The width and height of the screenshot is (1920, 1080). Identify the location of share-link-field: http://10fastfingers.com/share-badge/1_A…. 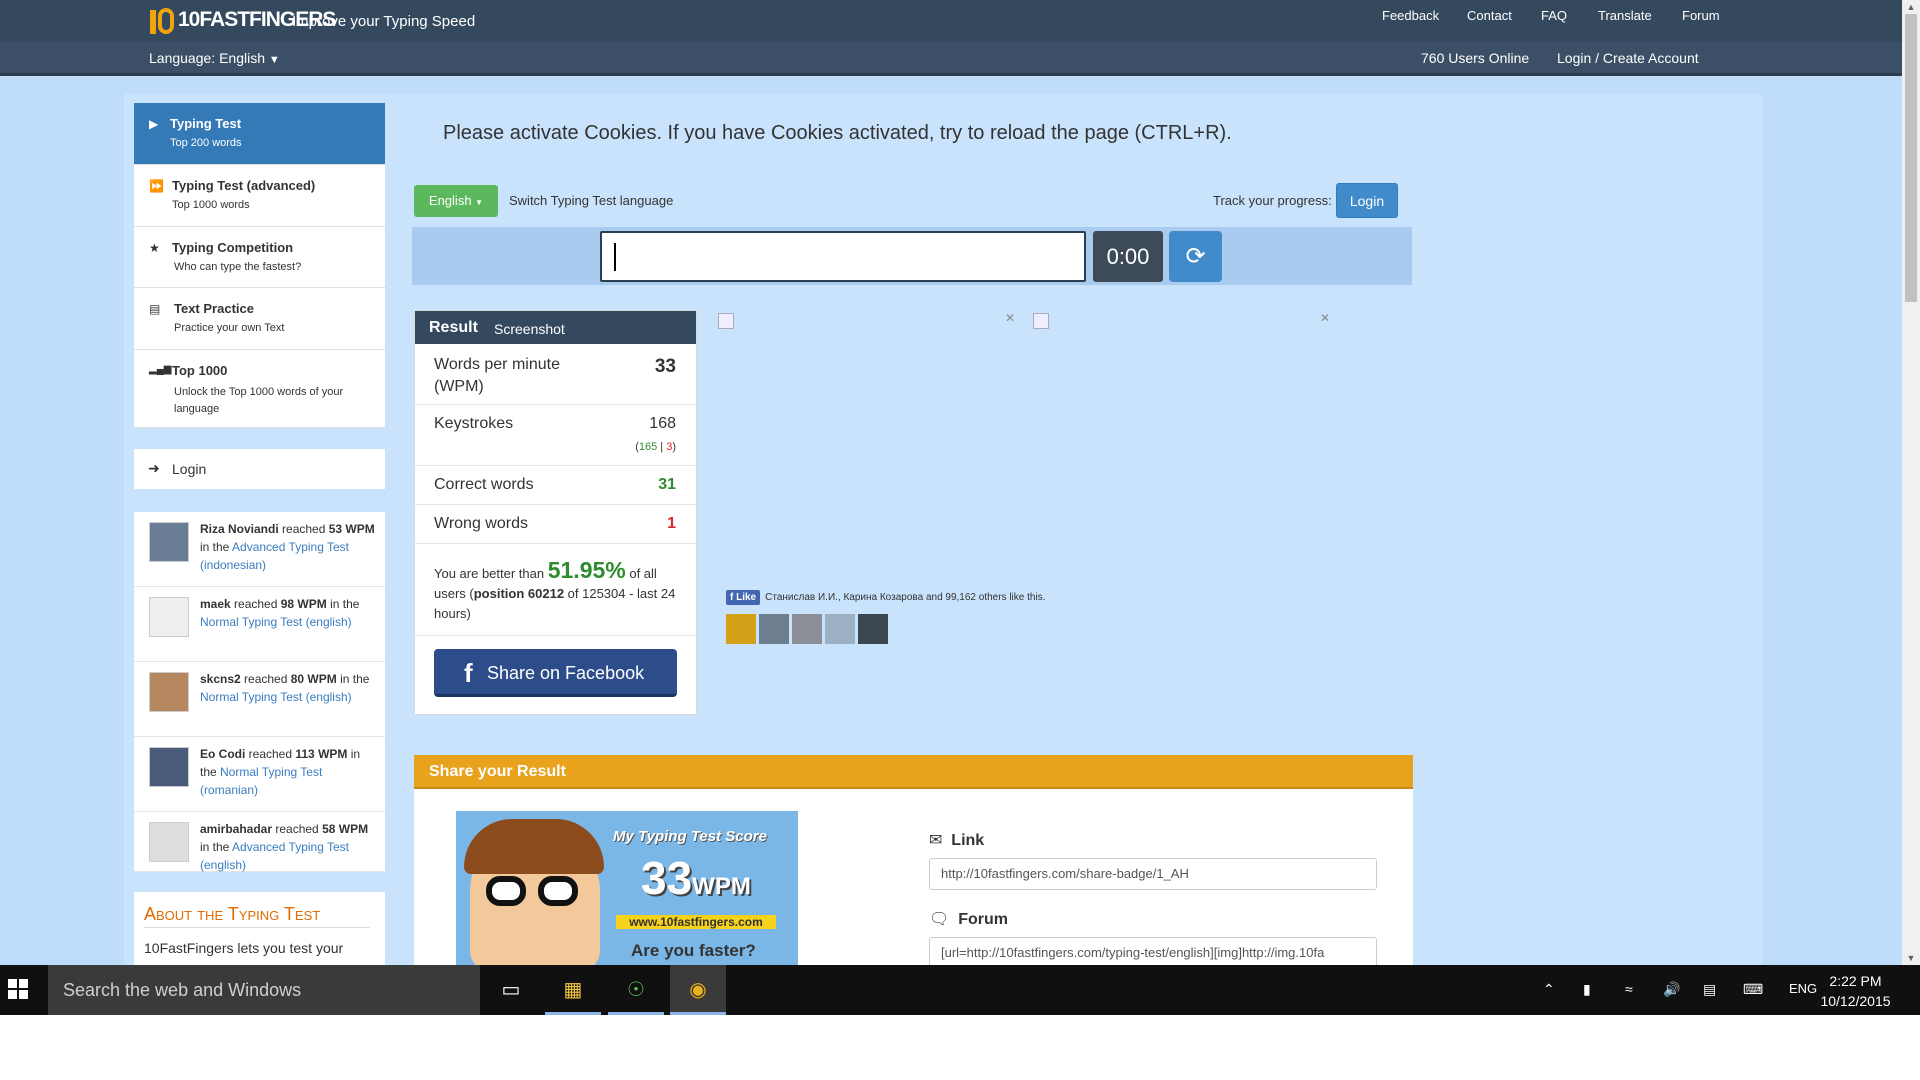
(1153, 874).